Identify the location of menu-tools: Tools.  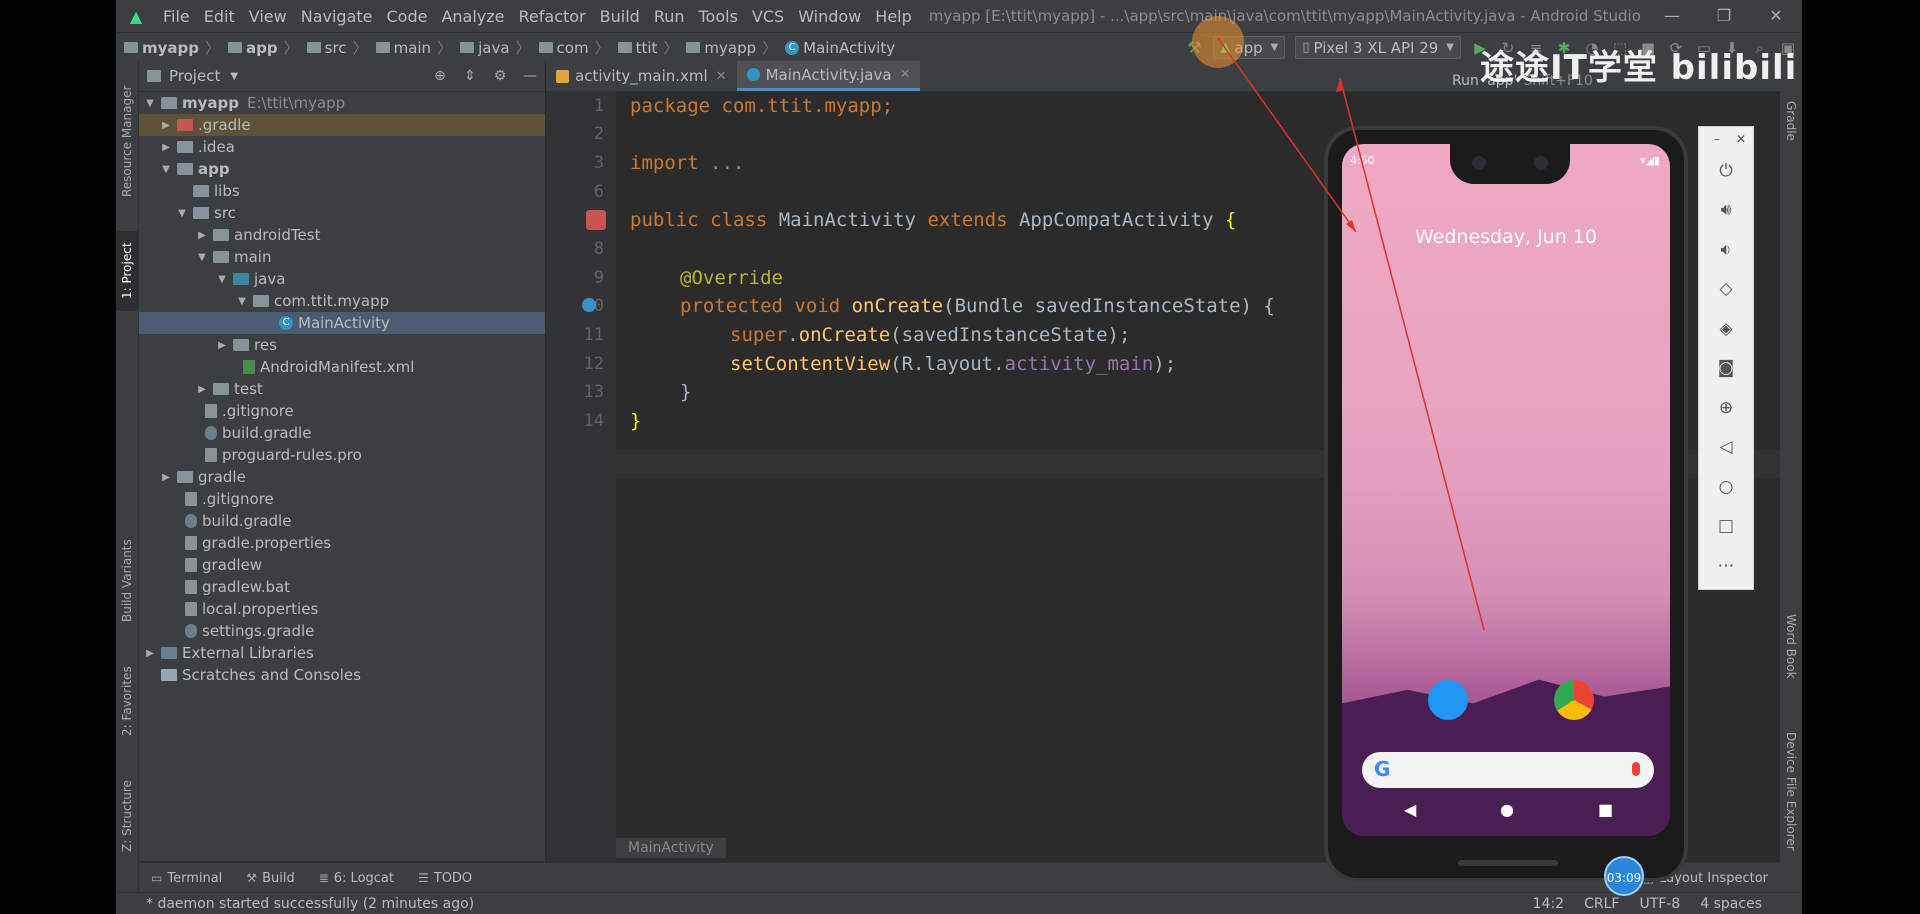
(718, 16).